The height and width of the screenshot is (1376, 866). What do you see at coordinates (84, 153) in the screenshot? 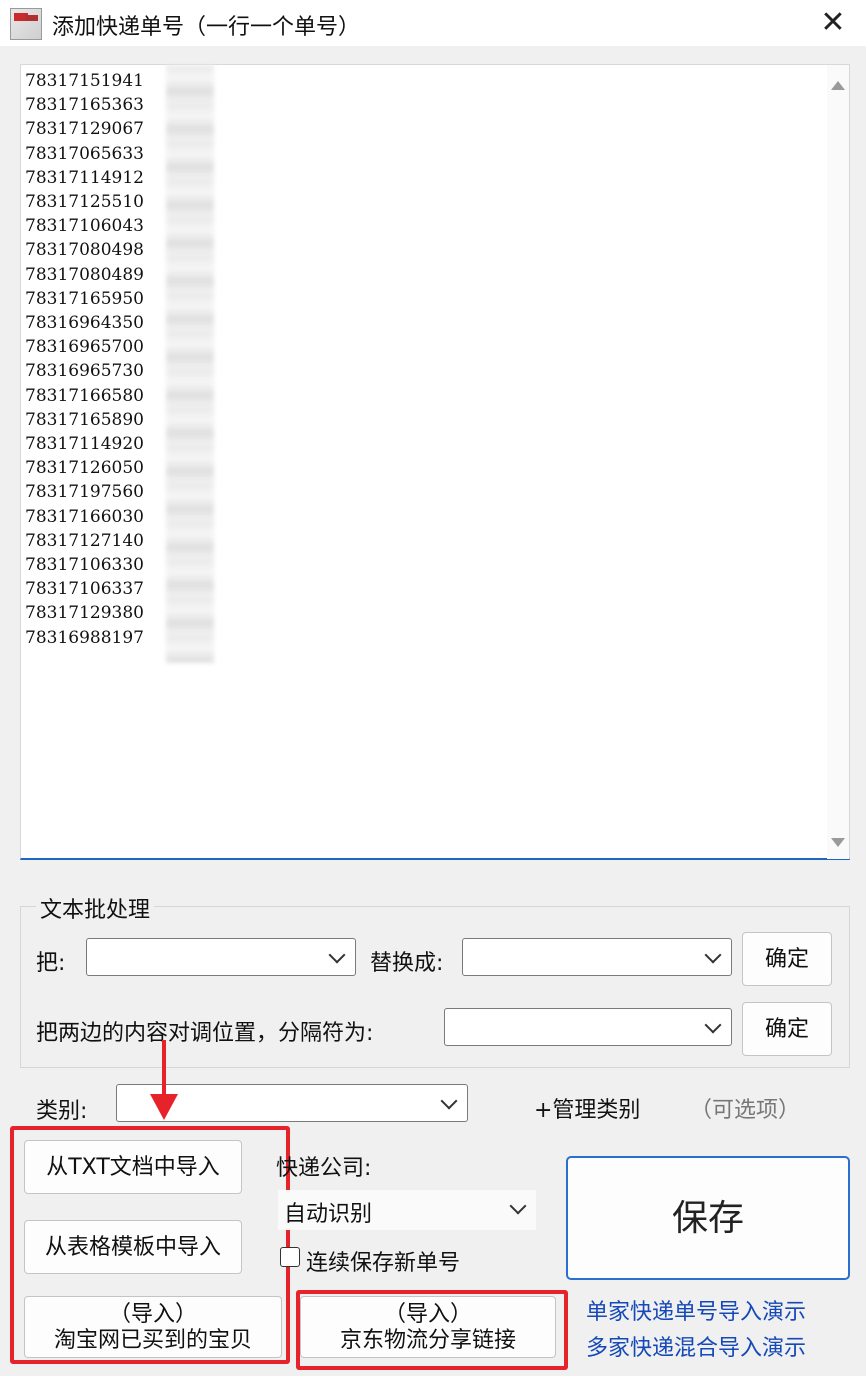
I see `tracking-number-line: 78317065633` at bounding box center [84, 153].